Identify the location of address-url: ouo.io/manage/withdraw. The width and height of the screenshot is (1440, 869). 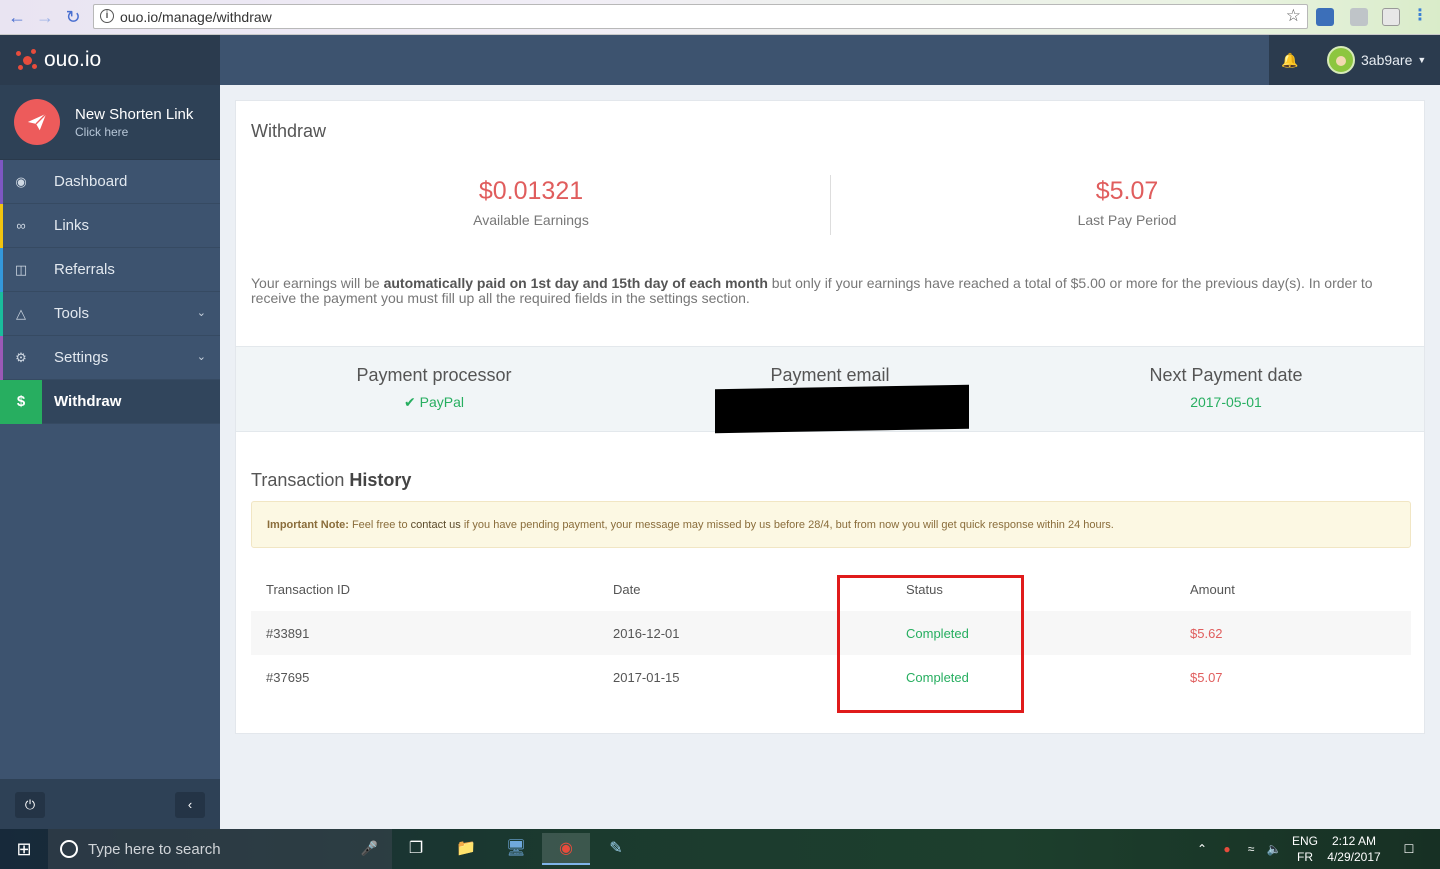
(196, 17).